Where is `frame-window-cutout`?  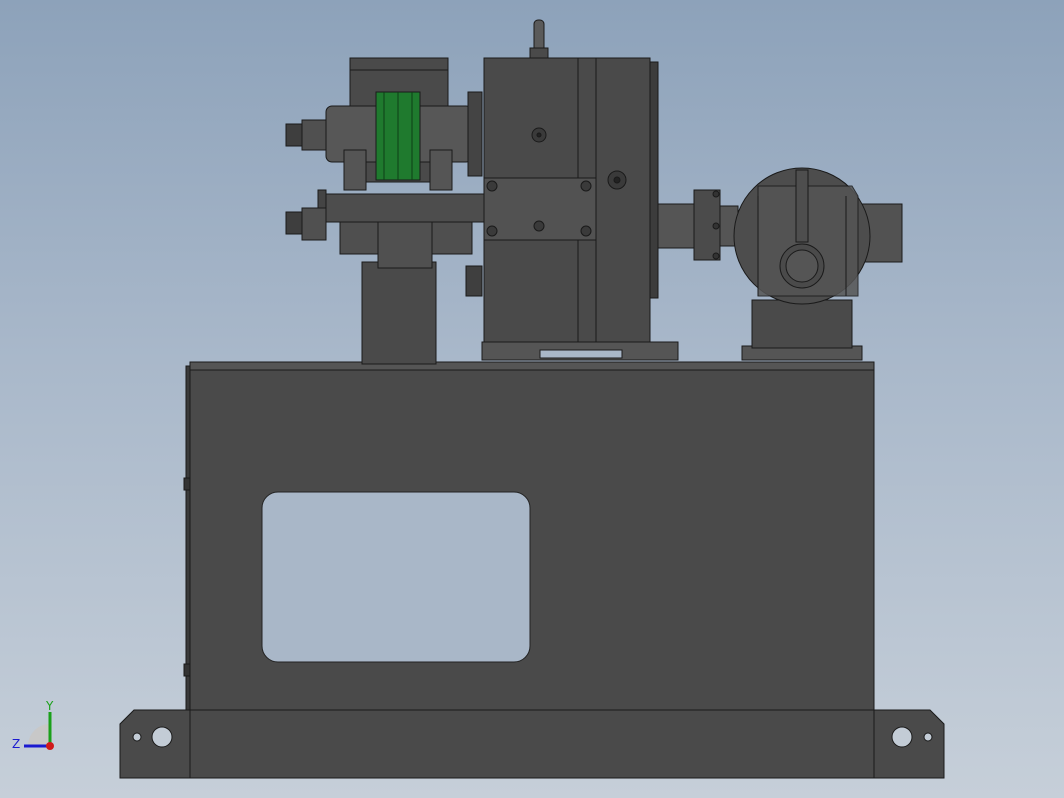
frame-window-cutout is located at coordinates (396, 577).